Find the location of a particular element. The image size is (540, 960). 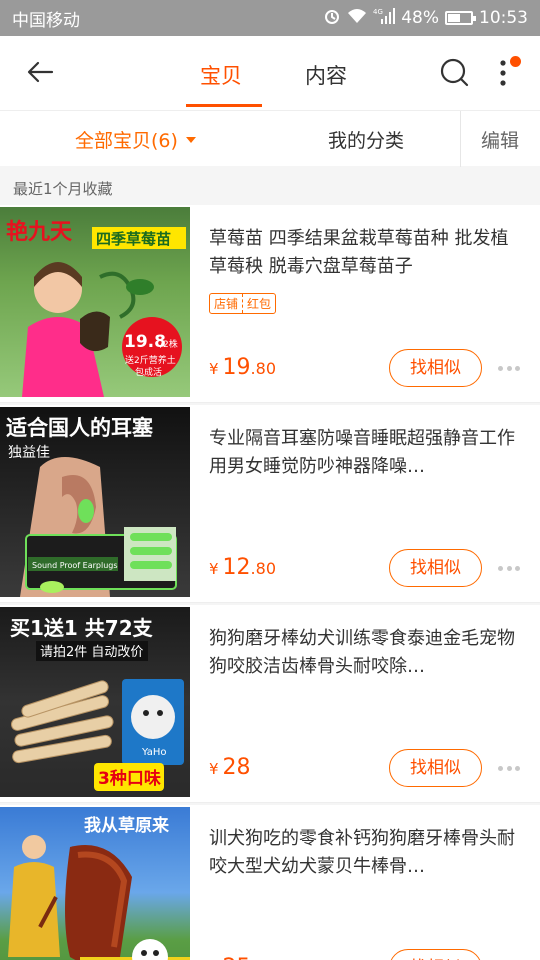

search-icon is located at coordinates (454, 72).